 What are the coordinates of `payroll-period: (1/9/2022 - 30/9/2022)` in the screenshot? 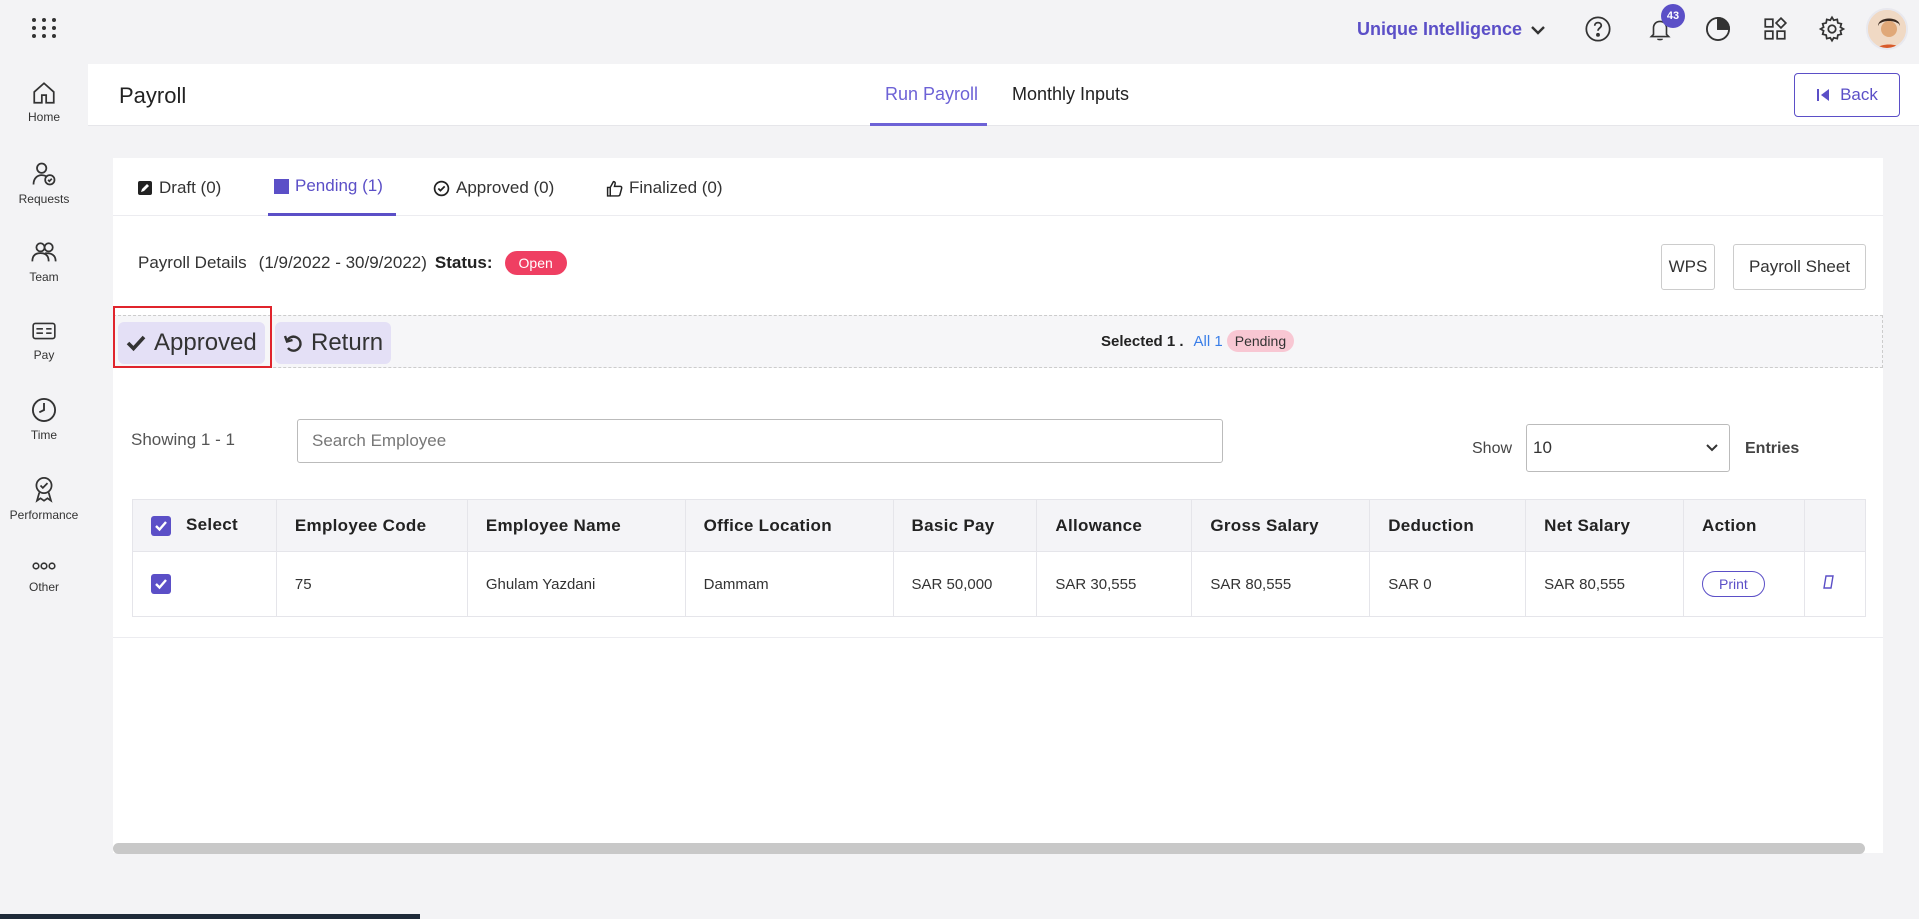 It's located at (342, 262).